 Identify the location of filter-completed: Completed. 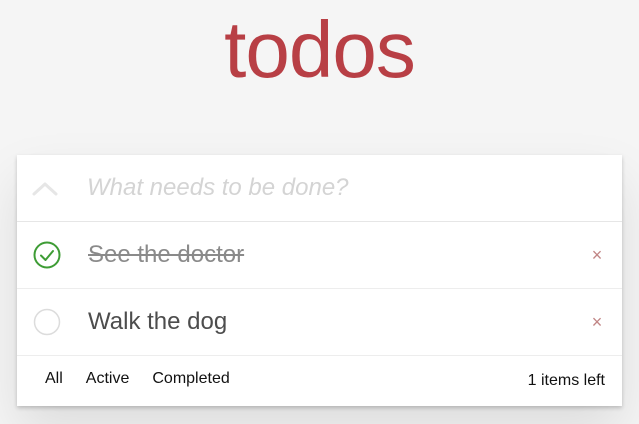
(190, 379).